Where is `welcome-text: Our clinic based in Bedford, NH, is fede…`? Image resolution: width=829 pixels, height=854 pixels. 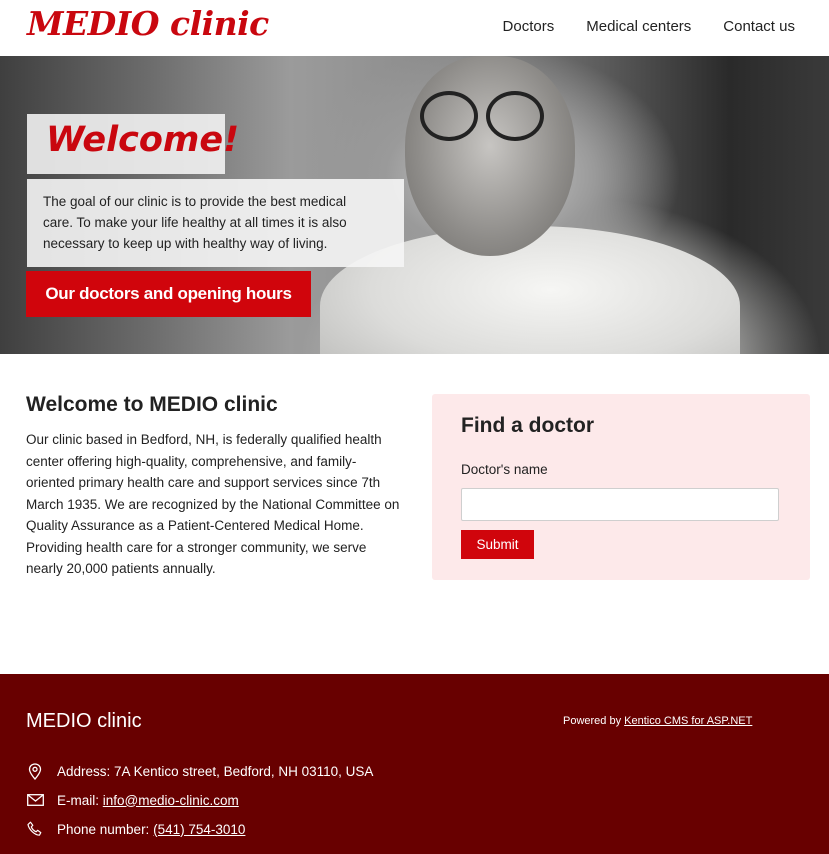
welcome-text: Our clinic based in Bedford, NH, is fede… is located at coordinates (213, 504).